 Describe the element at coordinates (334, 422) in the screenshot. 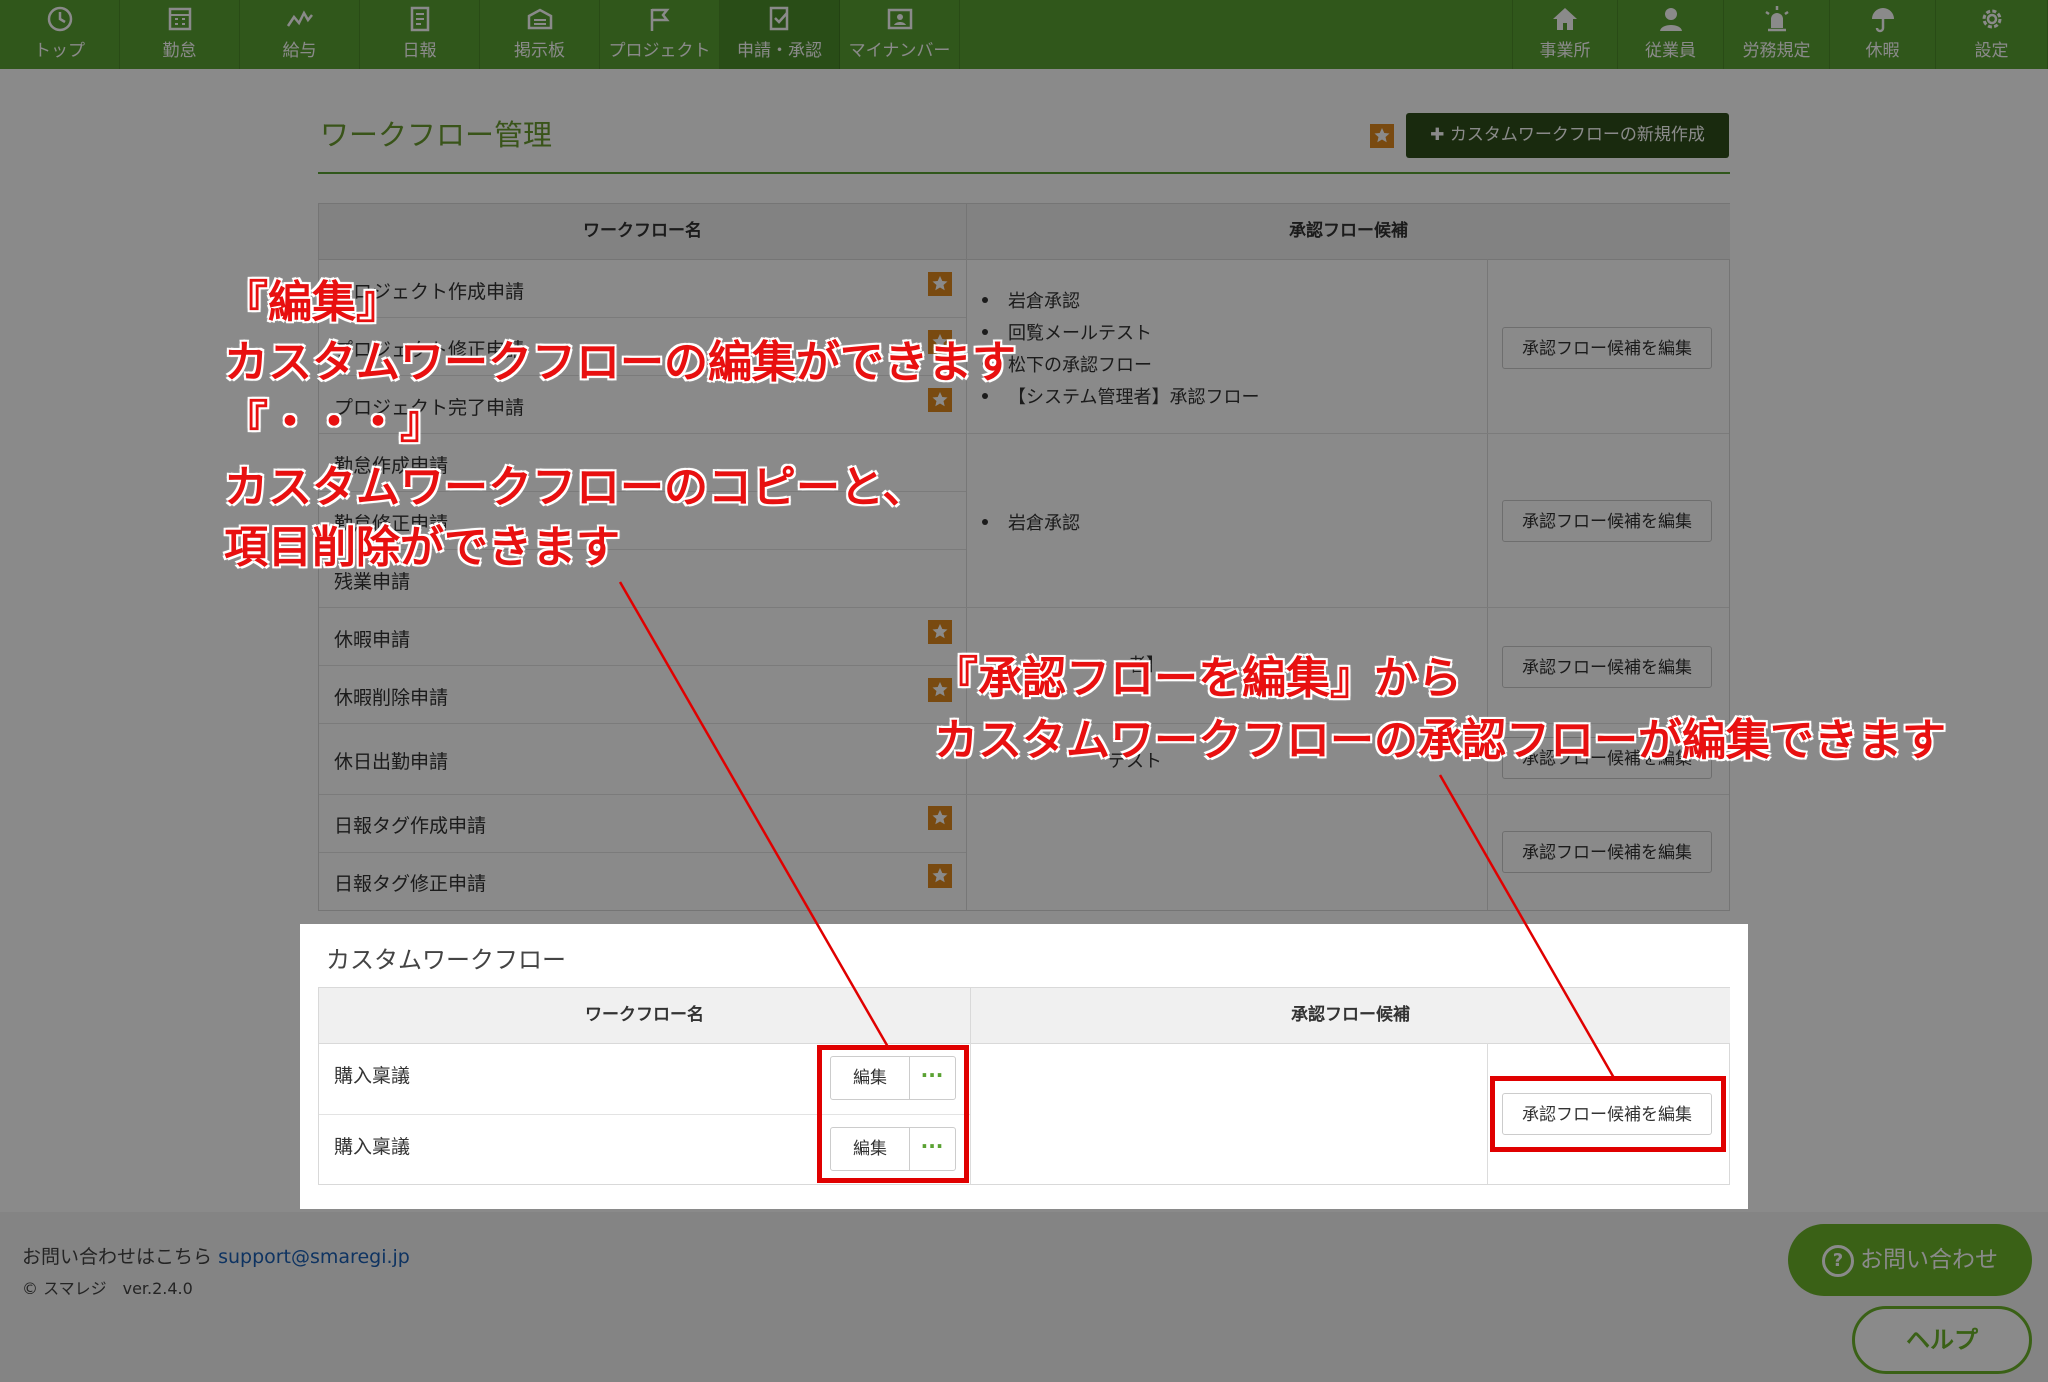

I see `annotation-text: 『・・・』` at that location.